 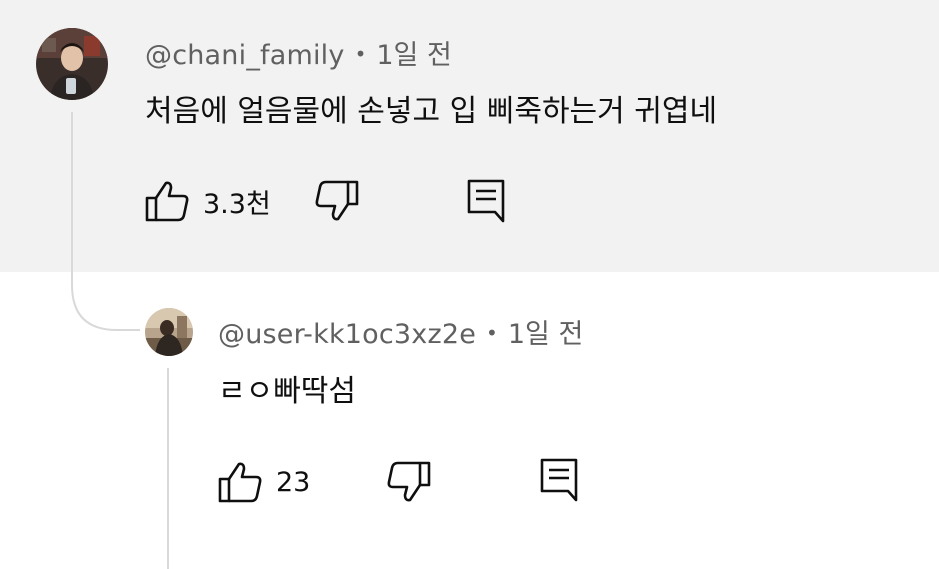 What do you see at coordinates (237, 204) in the screenshot?
I see `like-count: 3.3천` at bounding box center [237, 204].